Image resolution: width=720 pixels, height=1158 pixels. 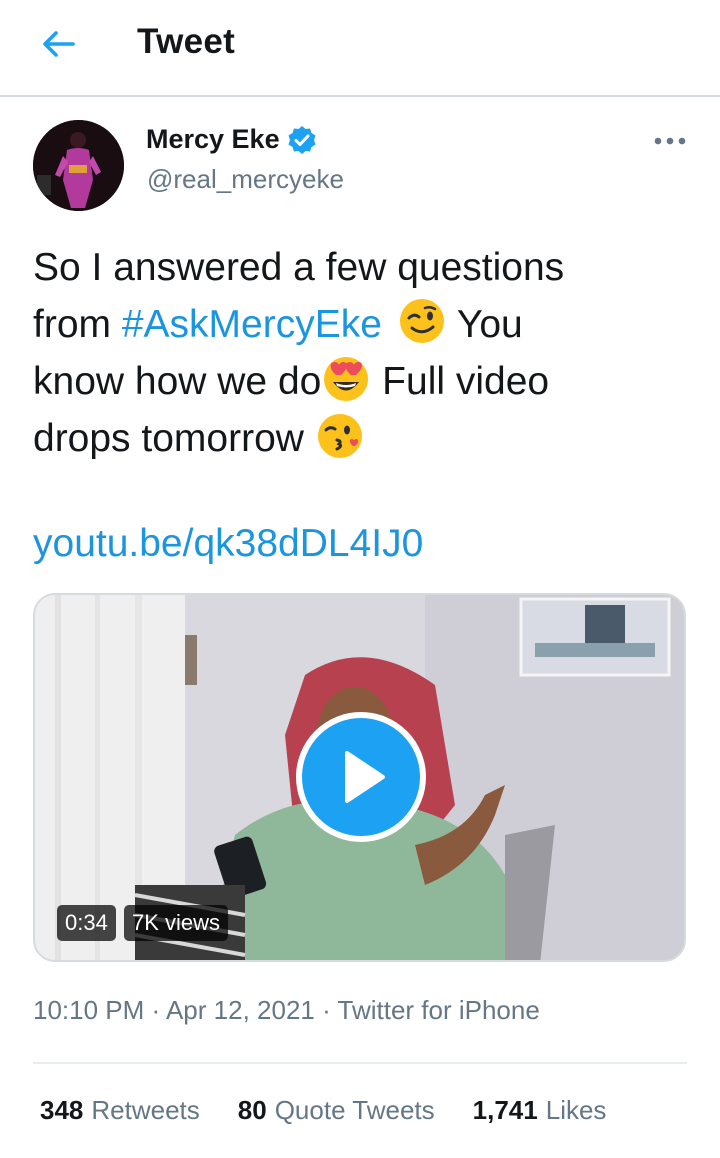 I want to click on verified-badge-icon, so click(x=302, y=140).